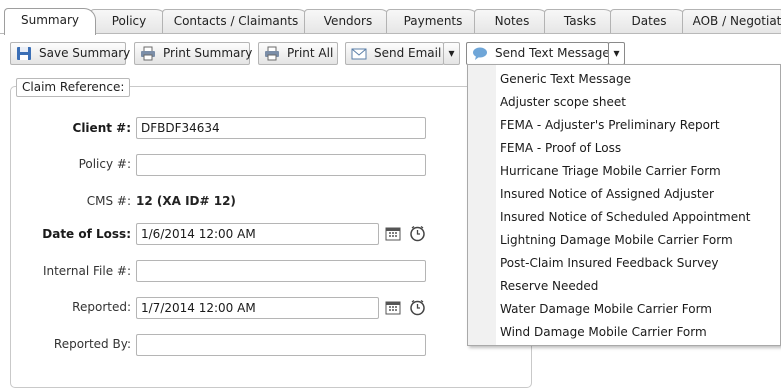  I want to click on policy-number-label: Policy #:, so click(104, 164).